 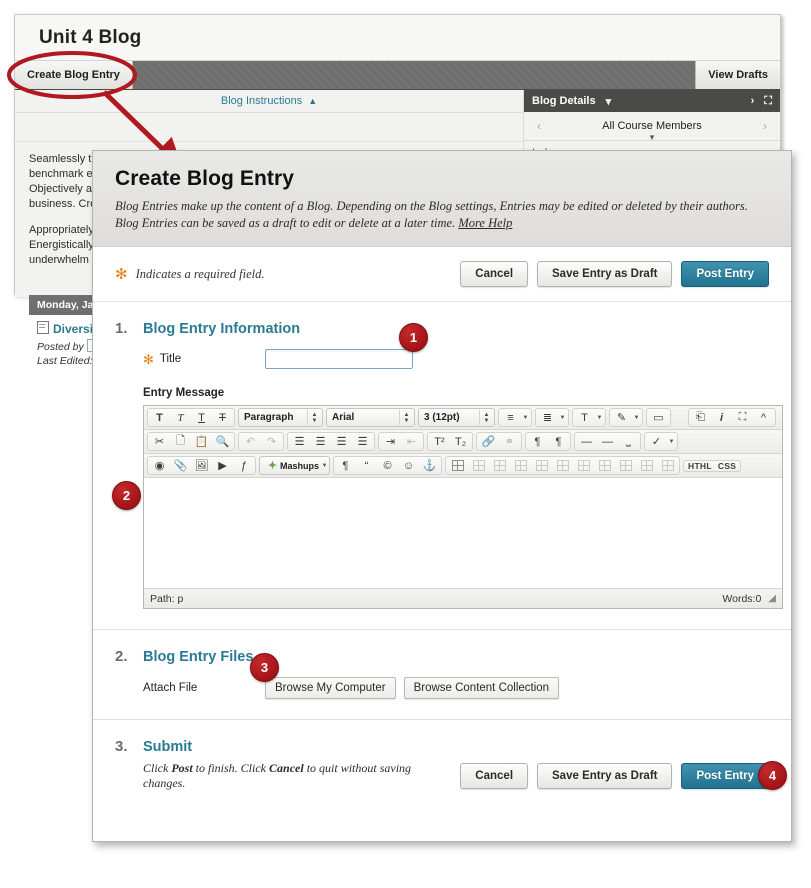 What do you see at coordinates (439, 441) in the screenshot?
I see `superscript-icon: T²` at bounding box center [439, 441].